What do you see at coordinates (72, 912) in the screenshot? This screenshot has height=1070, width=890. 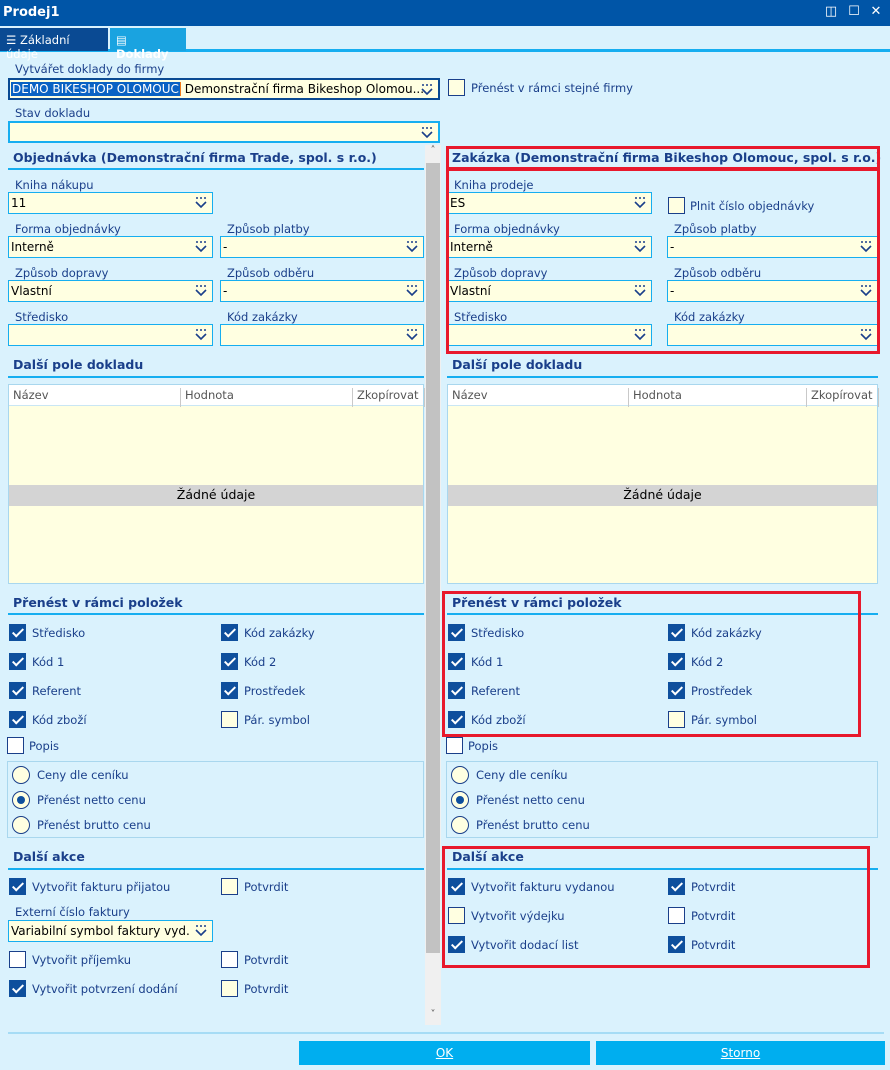 I see `external-number-label: Externí číslo faktury` at bounding box center [72, 912].